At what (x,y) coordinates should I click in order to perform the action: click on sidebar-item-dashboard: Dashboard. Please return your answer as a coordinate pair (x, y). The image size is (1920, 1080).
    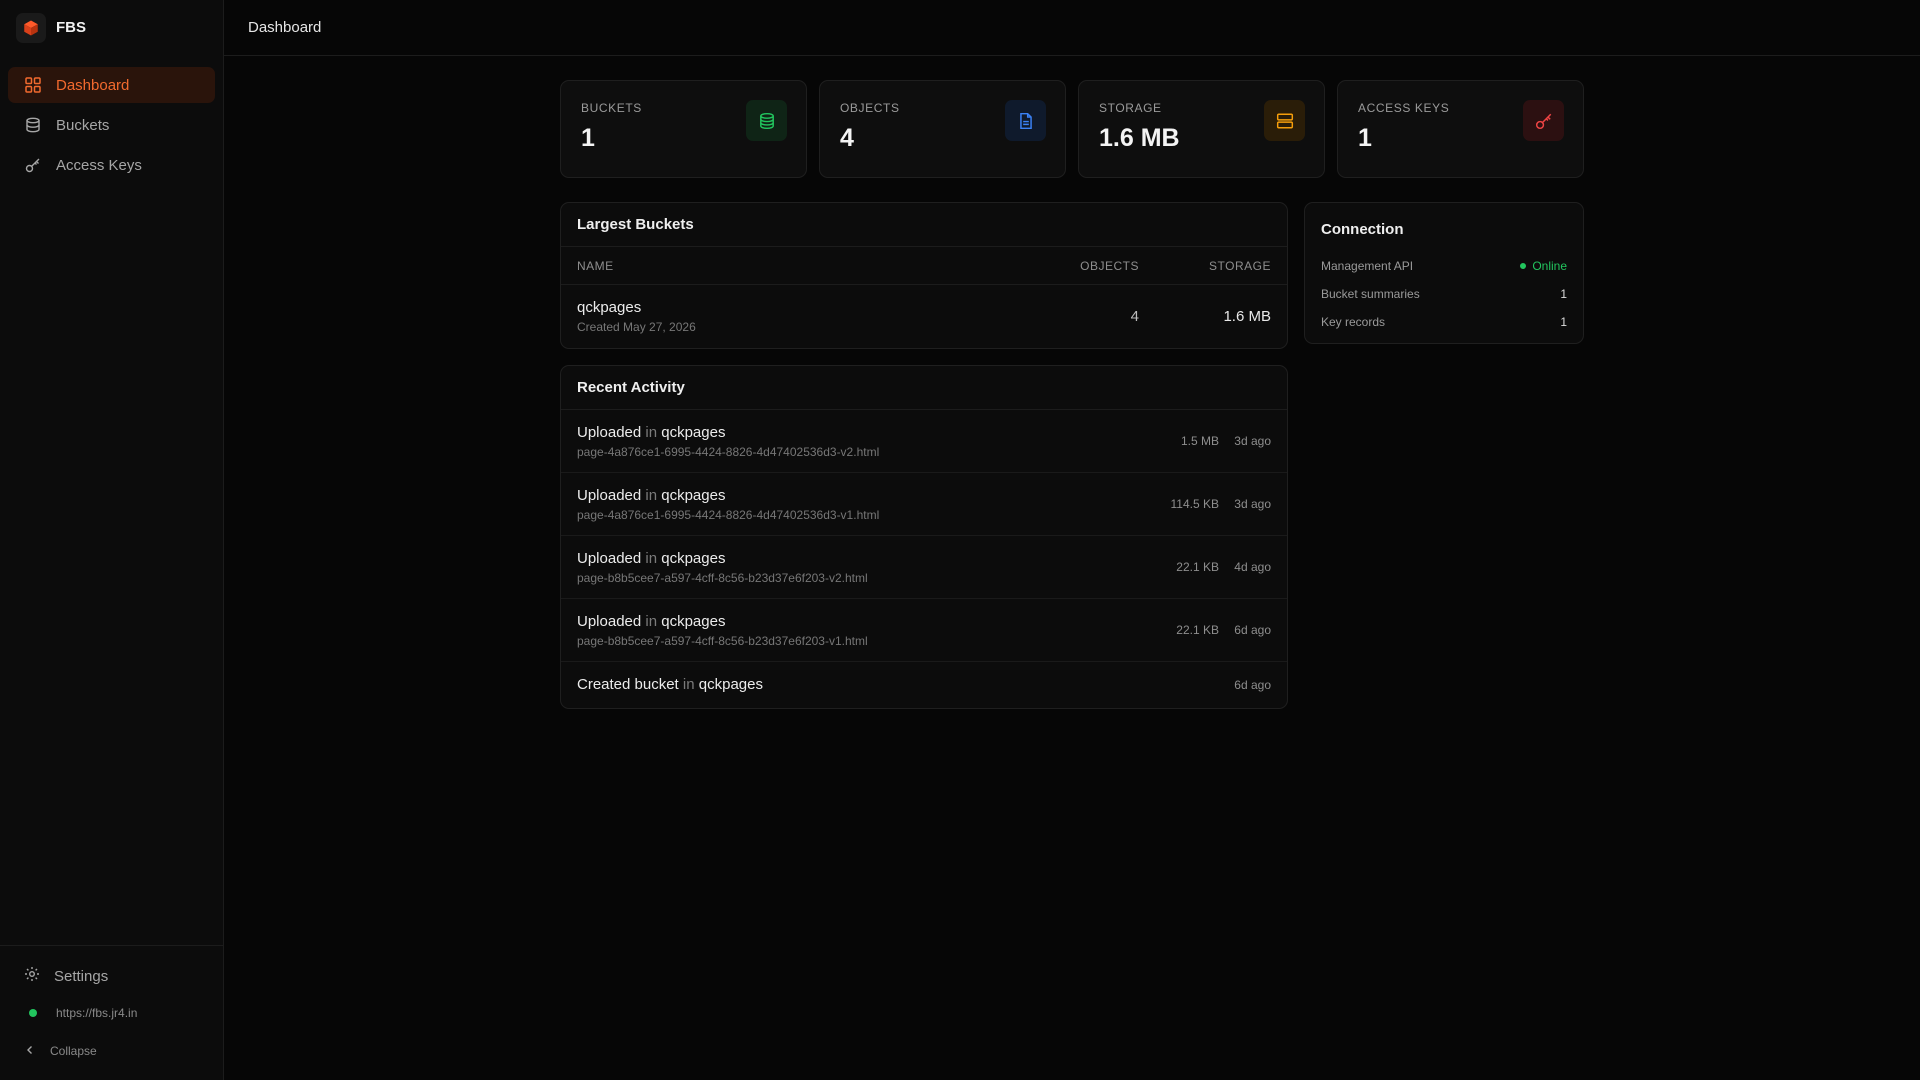
    Looking at the image, I should click on (111, 85).